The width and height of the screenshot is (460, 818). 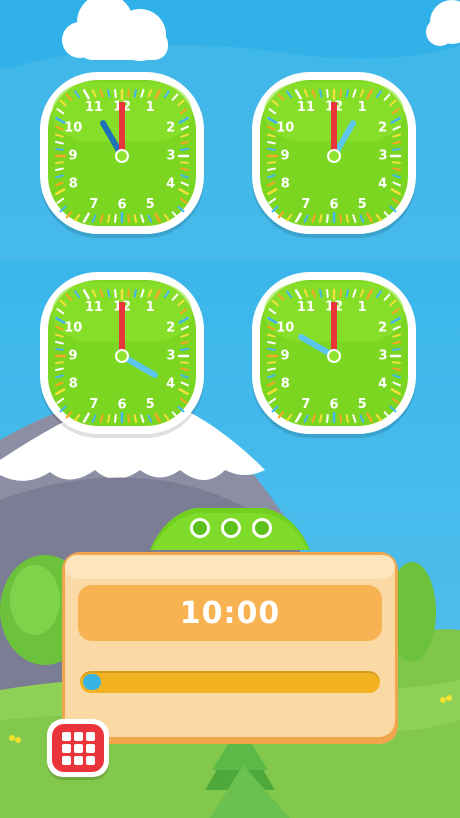 I want to click on clock-card-4: 121234567891011, so click(x=334, y=356).